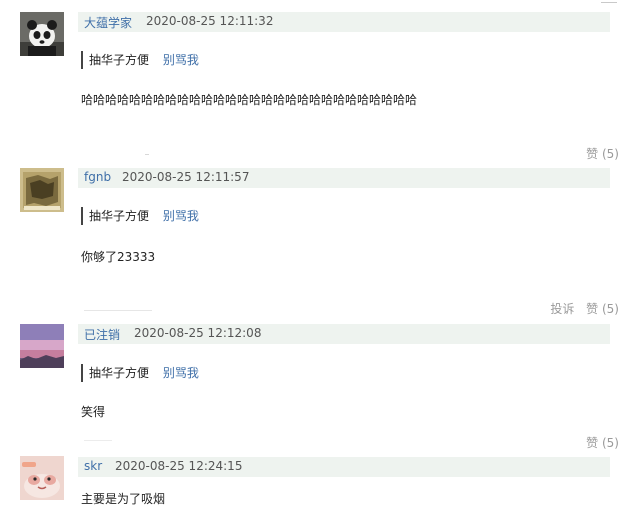 This screenshot has width=641, height=532. I want to click on comment-timestamp: 2020-08-25 12:11:32, so click(210, 21).